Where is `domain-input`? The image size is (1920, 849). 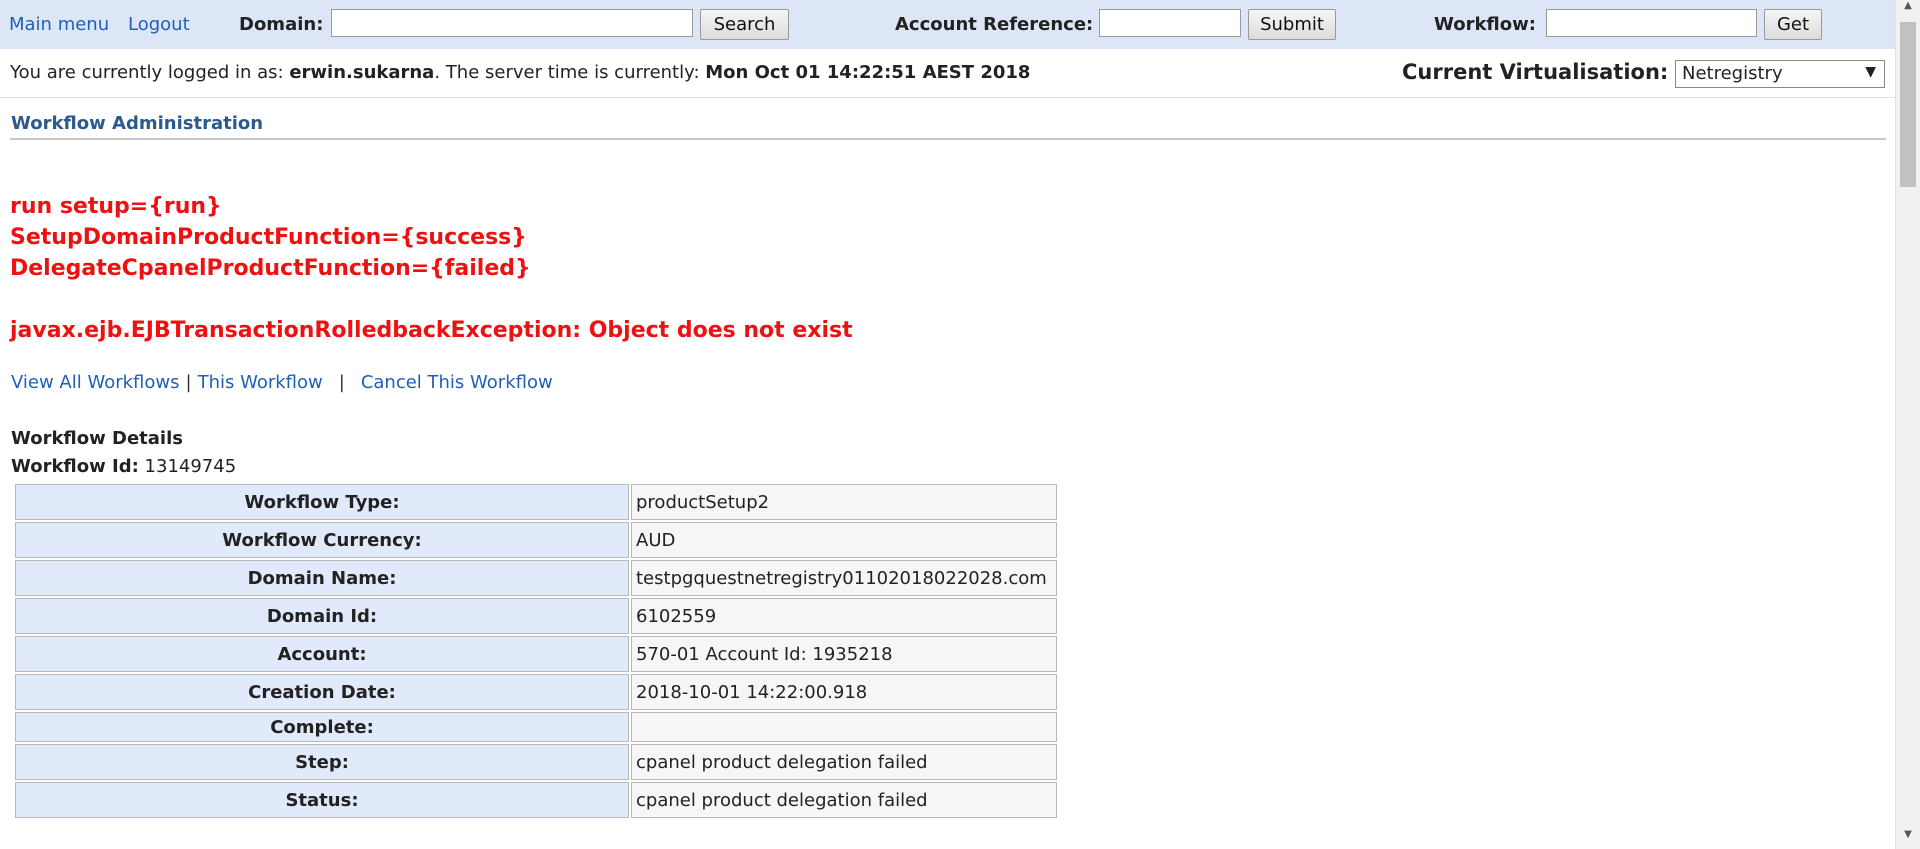 domain-input is located at coordinates (512, 23).